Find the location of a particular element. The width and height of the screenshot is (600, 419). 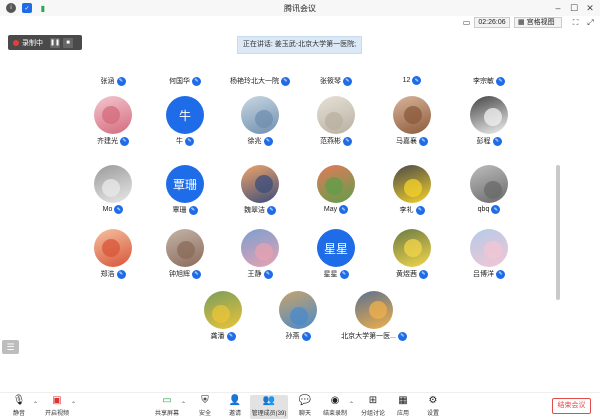

participant-name-row: 龚潘 ✎ is located at coordinates (223, 336).